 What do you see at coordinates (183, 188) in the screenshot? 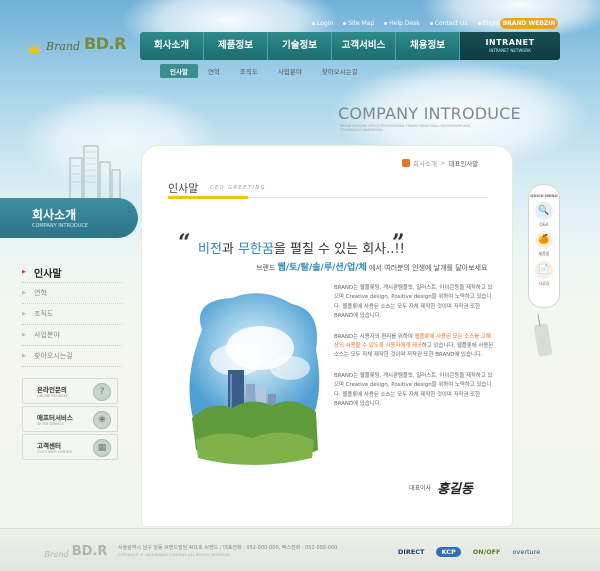
I see `content-title-ko: 인사말` at bounding box center [183, 188].